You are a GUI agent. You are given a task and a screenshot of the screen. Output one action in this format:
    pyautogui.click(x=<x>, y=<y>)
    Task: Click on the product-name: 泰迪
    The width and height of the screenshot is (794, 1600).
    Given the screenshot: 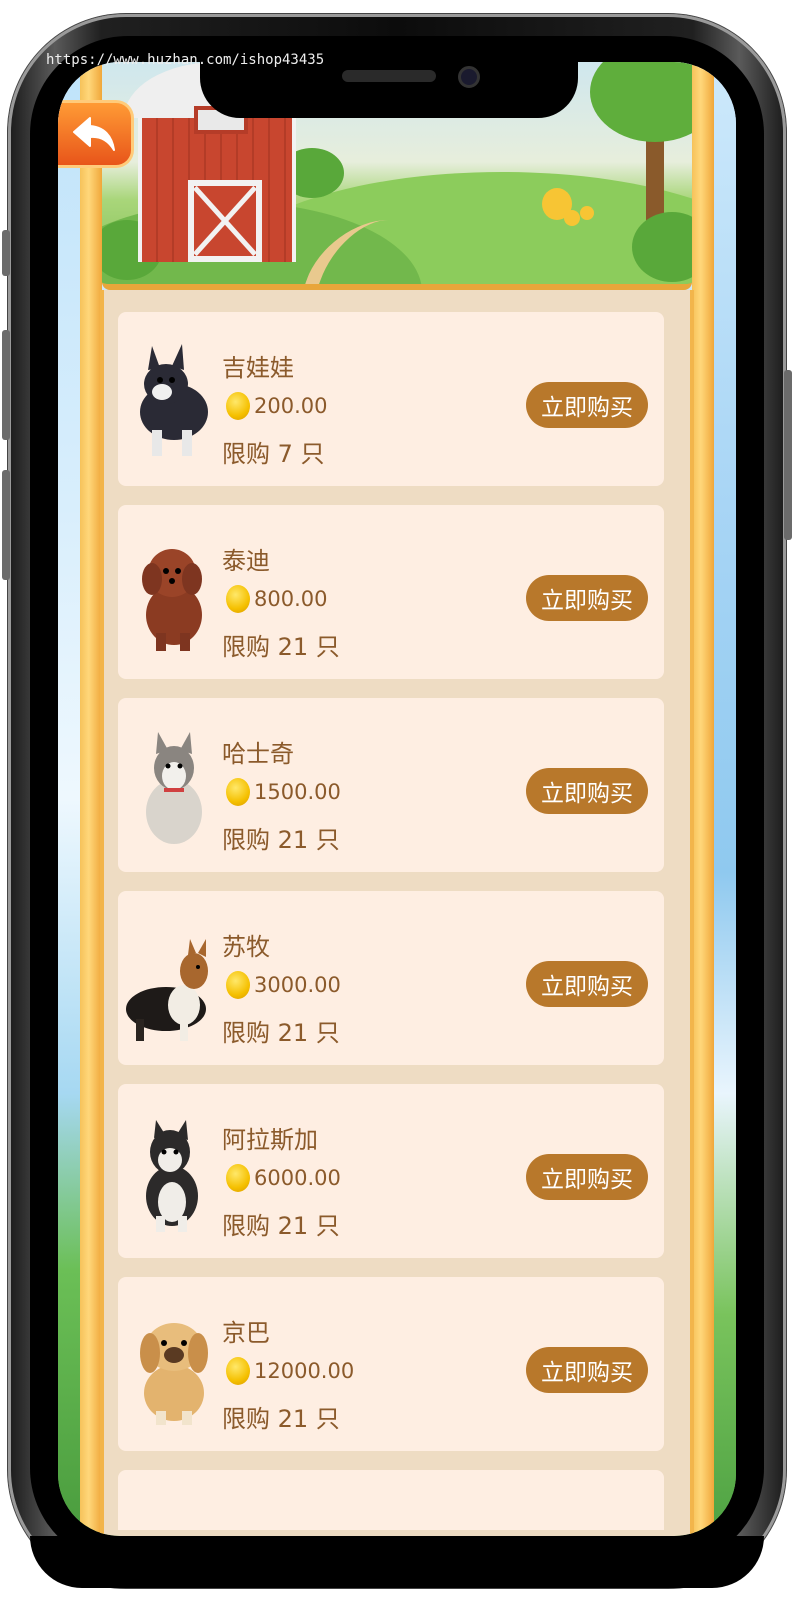 What is the action you would take?
    pyautogui.click(x=246, y=561)
    